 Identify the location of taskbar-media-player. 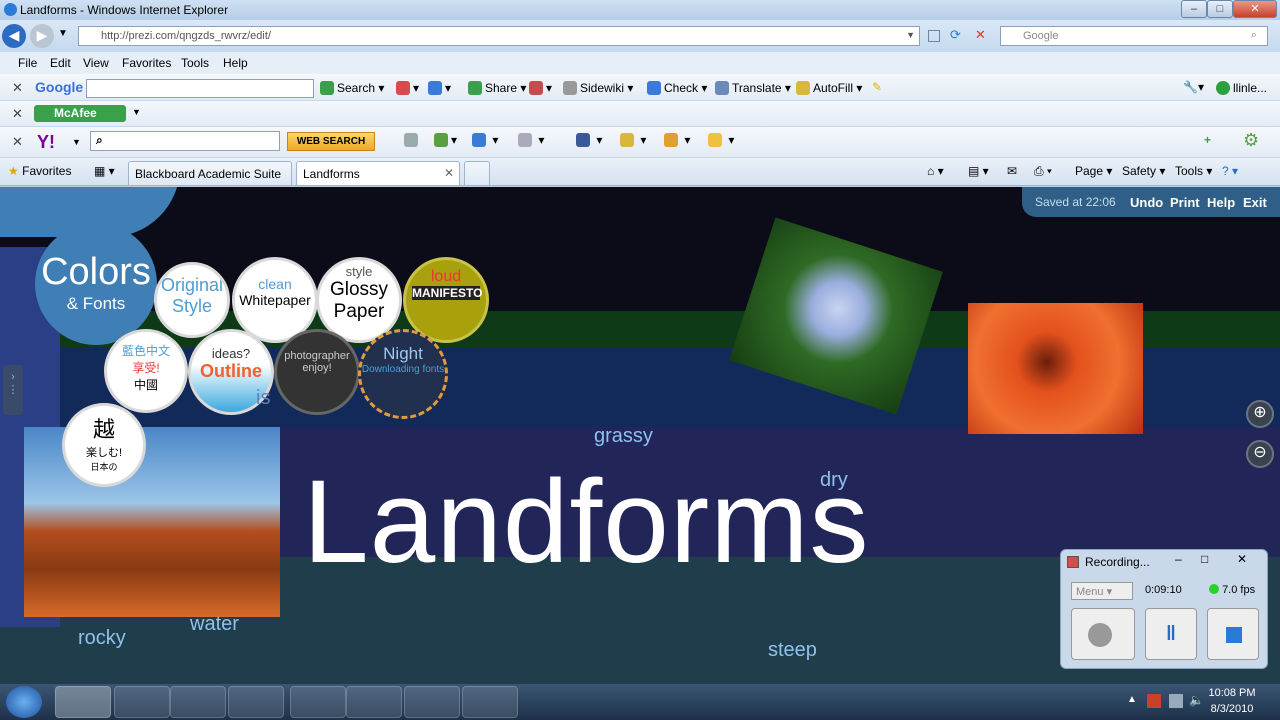
(198, 702).